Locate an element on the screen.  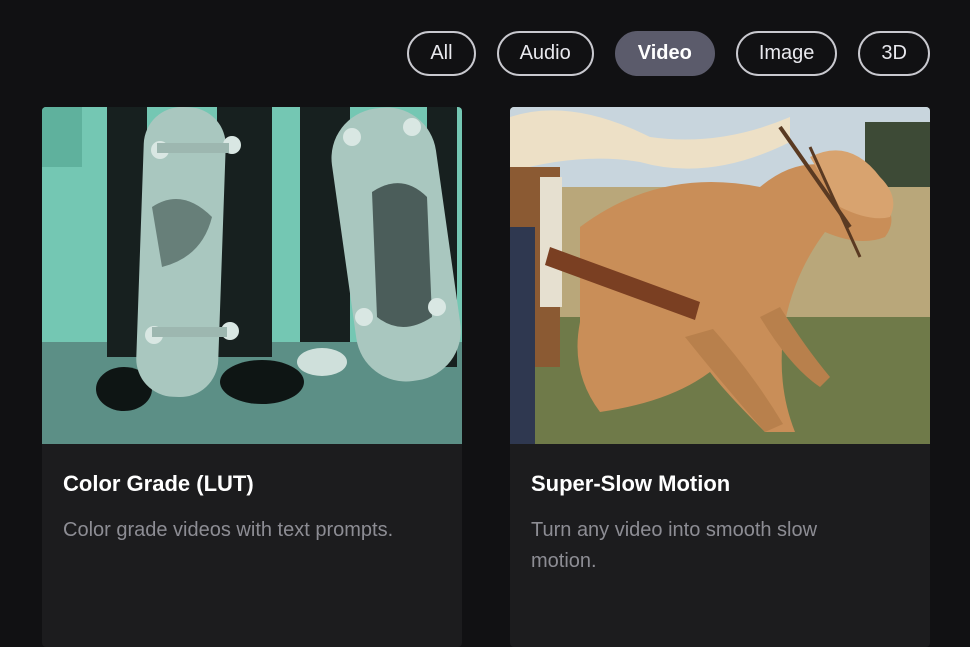
category-filter-bar: All Audio Video Image 3D is located at coordinates (668, 53).